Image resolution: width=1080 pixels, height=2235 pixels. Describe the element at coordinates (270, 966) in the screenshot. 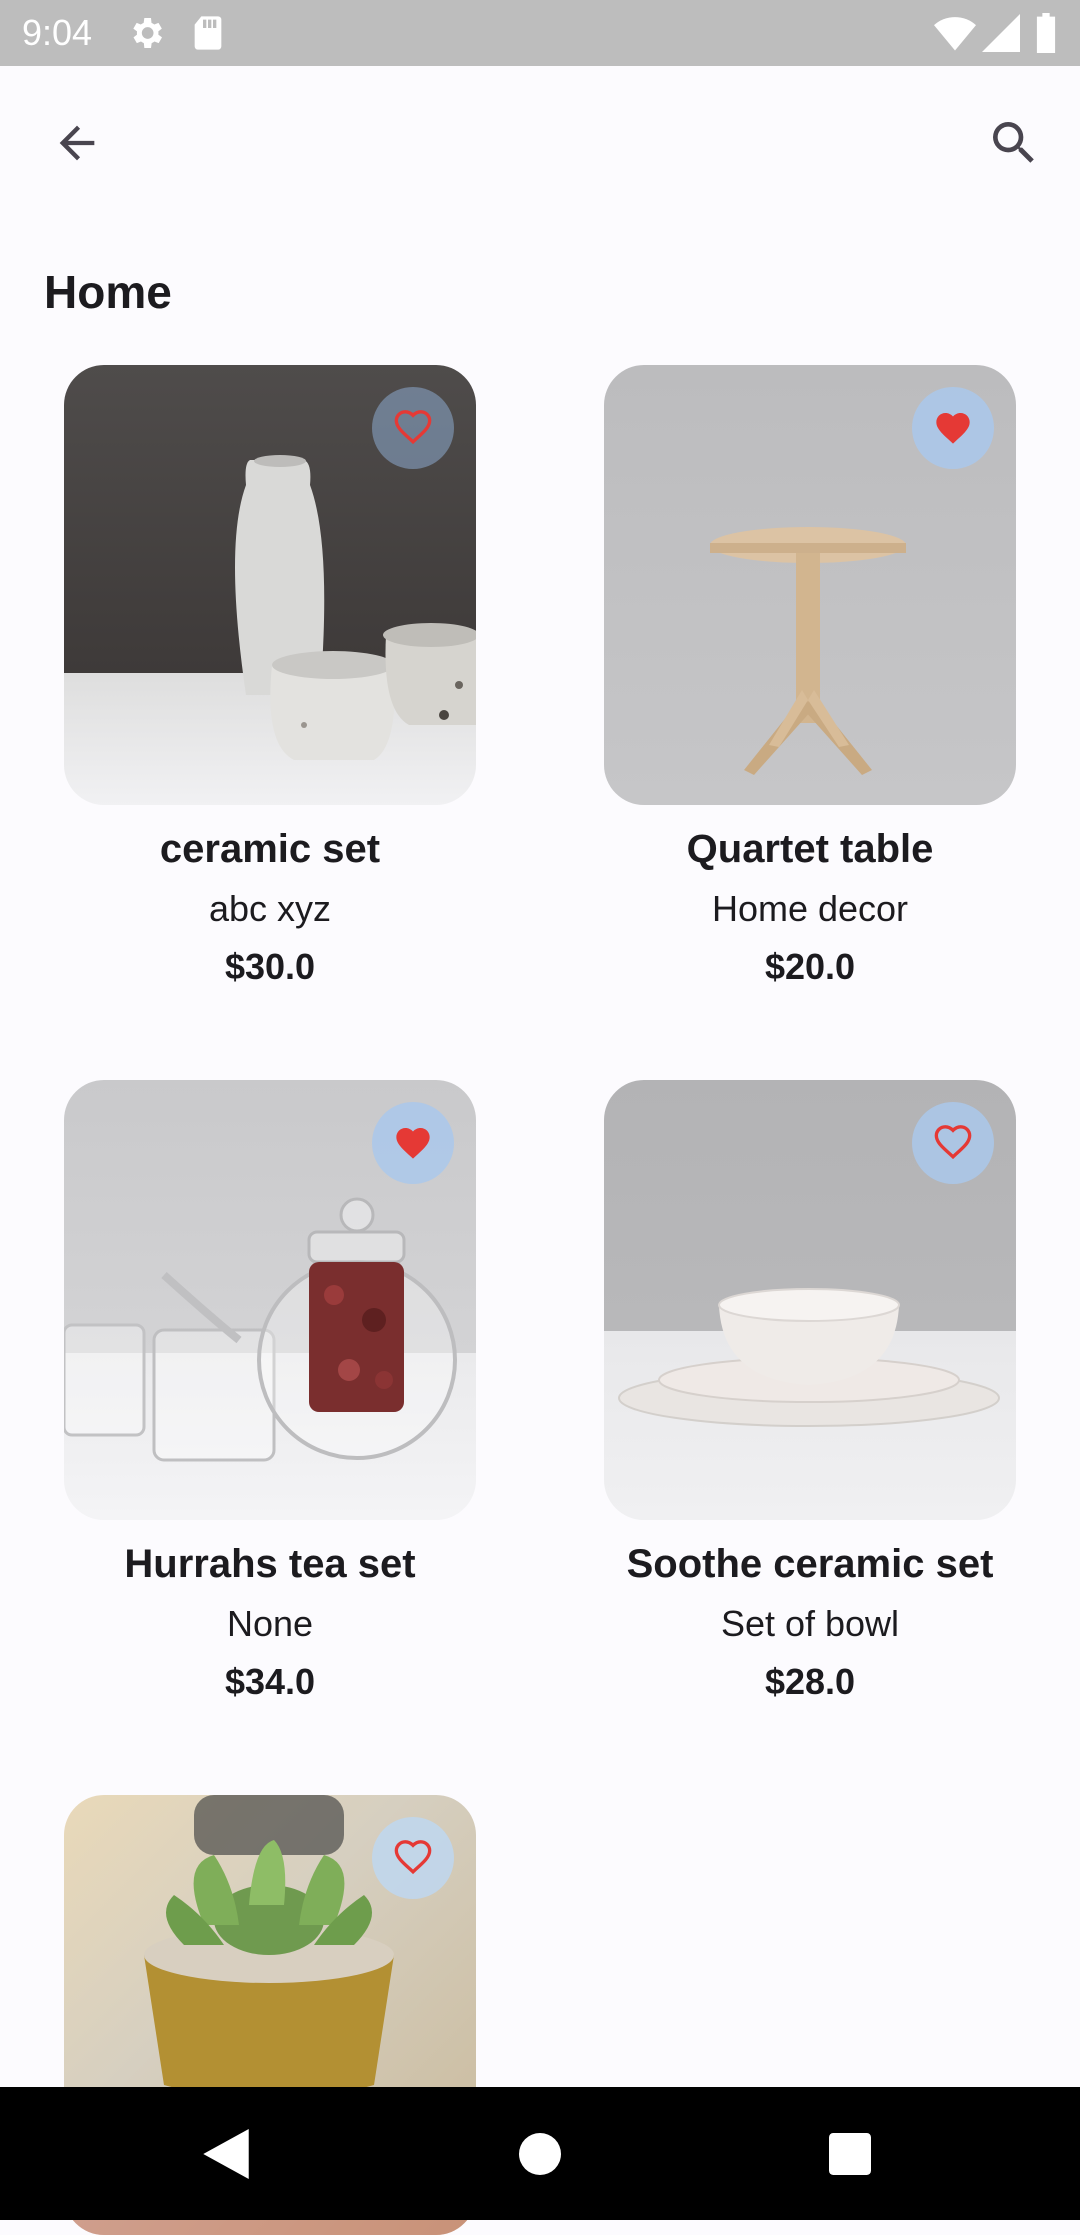

I see `product-price: $30.0` at that location.